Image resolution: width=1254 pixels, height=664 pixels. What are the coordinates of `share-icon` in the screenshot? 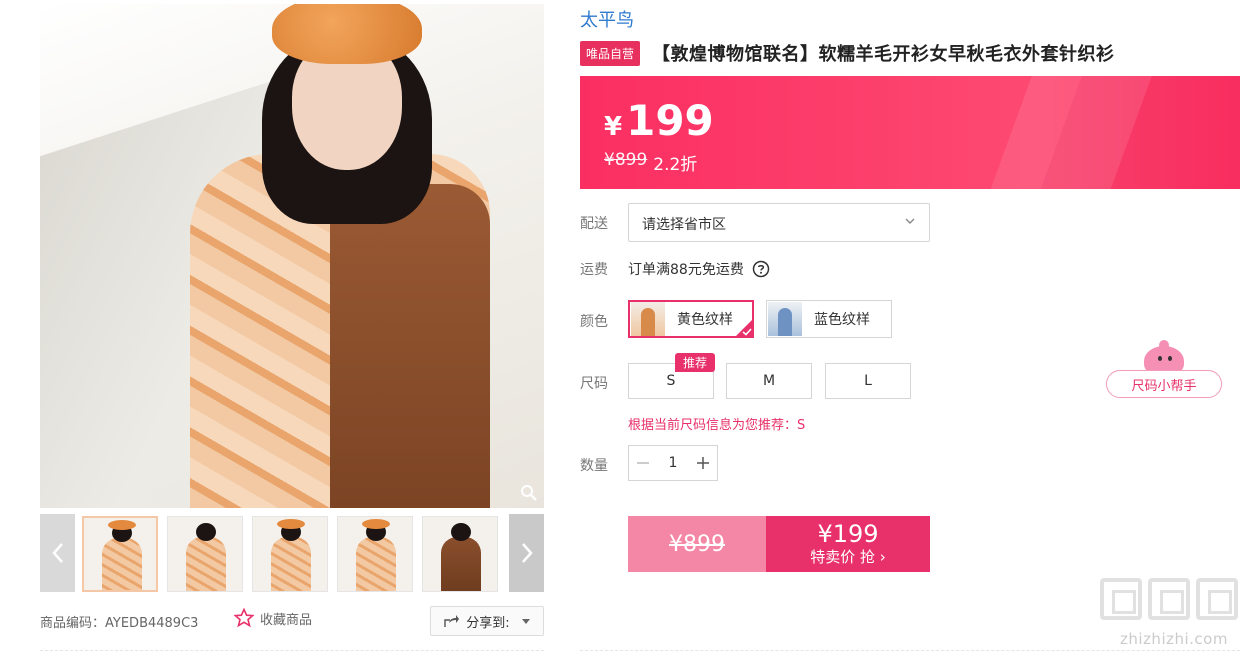 It's located at (452, 621).